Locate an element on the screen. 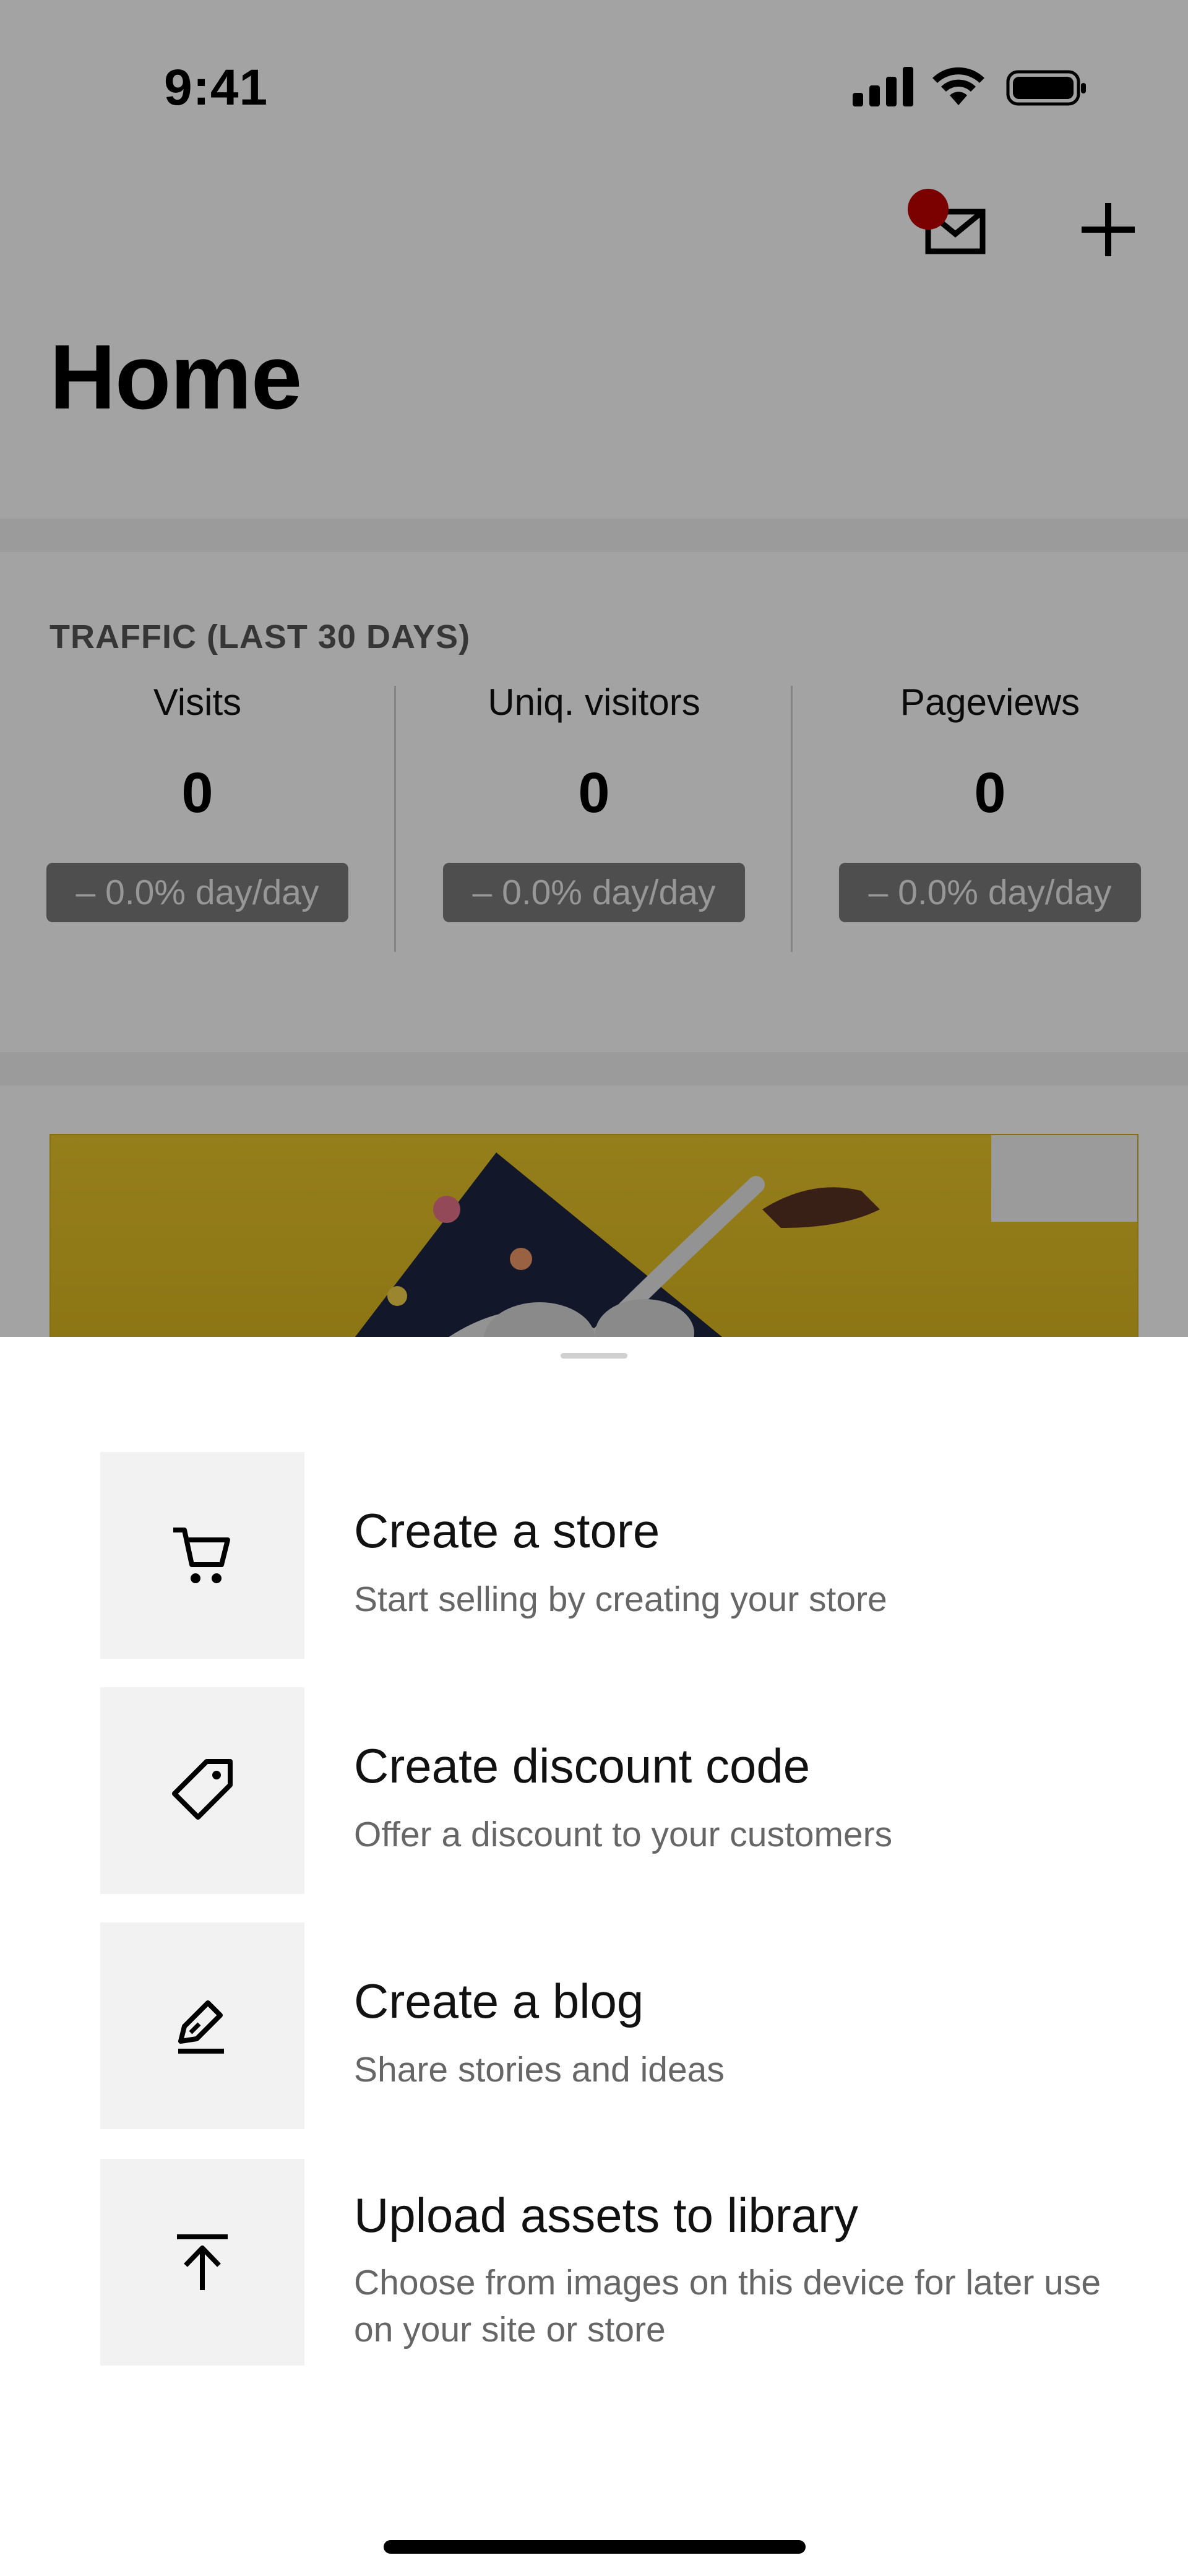 The image size is (1188, 2576). action-title: Create discount code is located at coordinates (582, 1766).